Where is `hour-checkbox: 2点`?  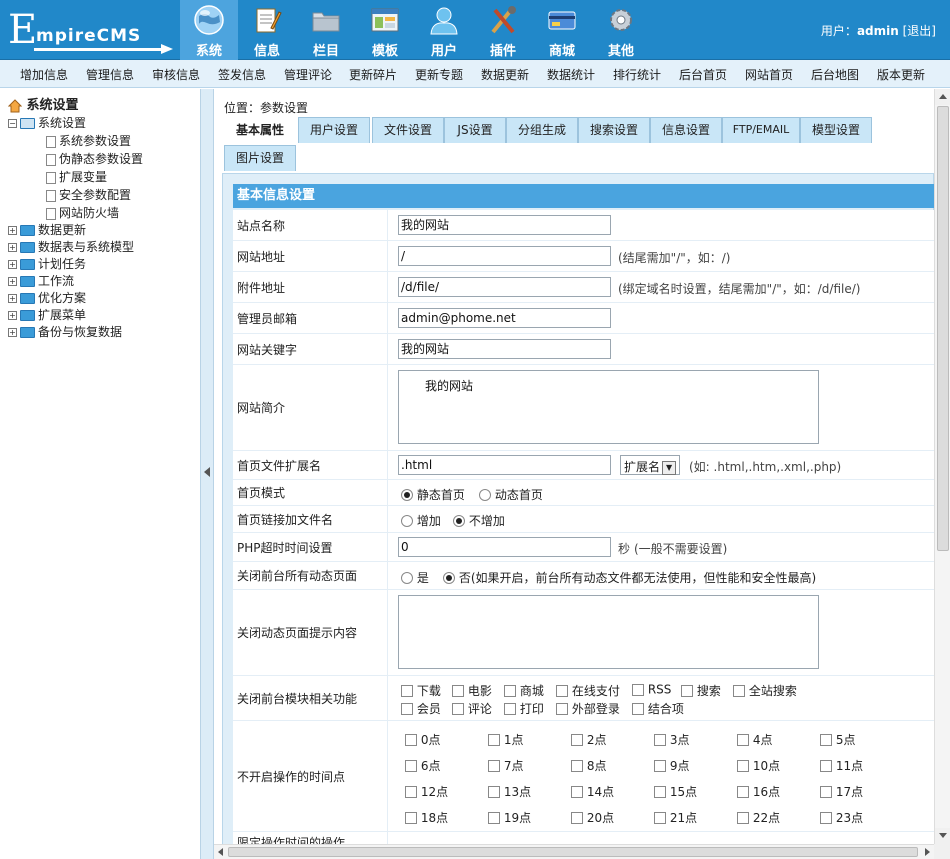 hour-checkbox: 2点 is located at coordinates (588, 739).